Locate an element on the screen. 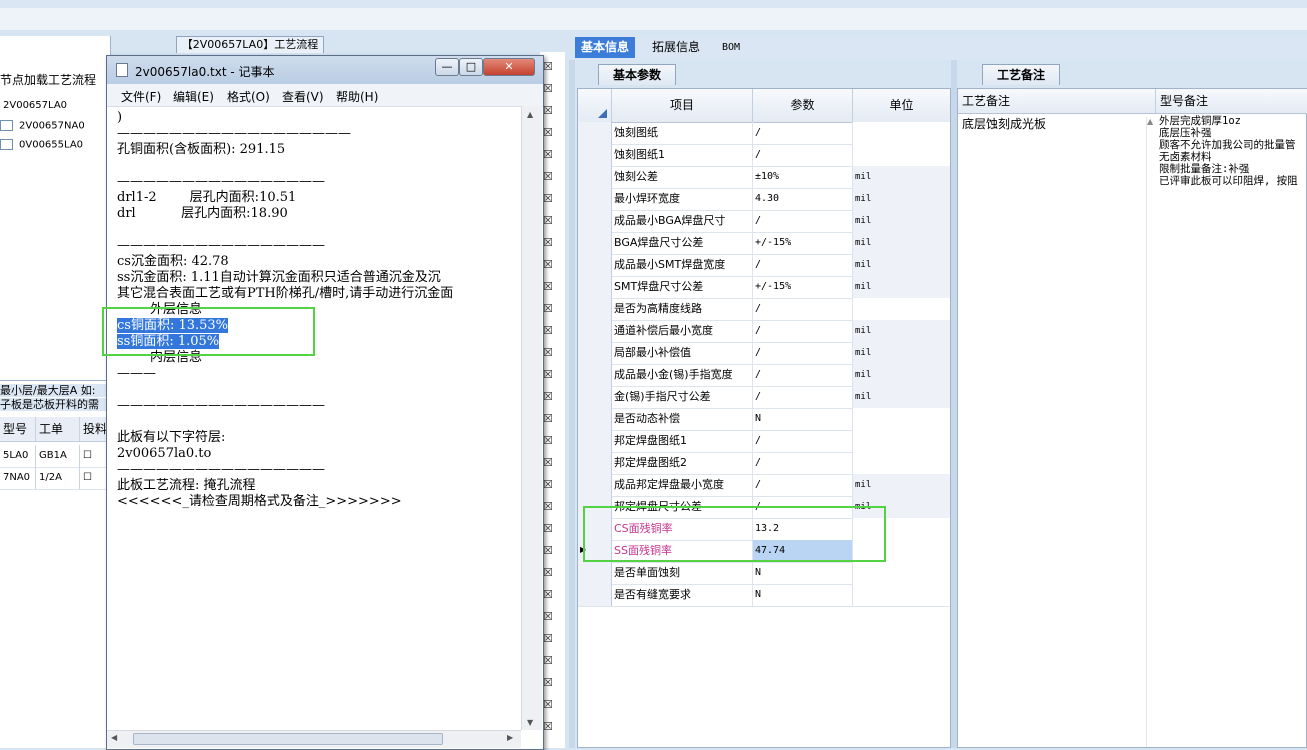 The image size is (1307, 750). tab-extended-info: 拓展信息 is located at coordinates (676, 47).